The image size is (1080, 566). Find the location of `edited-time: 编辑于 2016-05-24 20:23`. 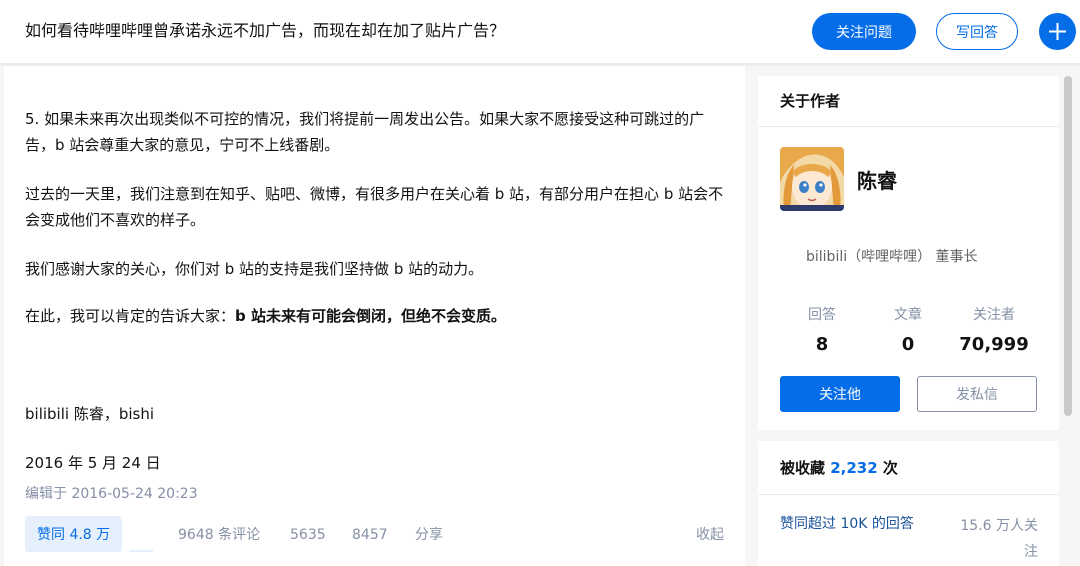

edited-time: 编辑于 2016-05-24 20:23 is located at coordinates (111, 494).